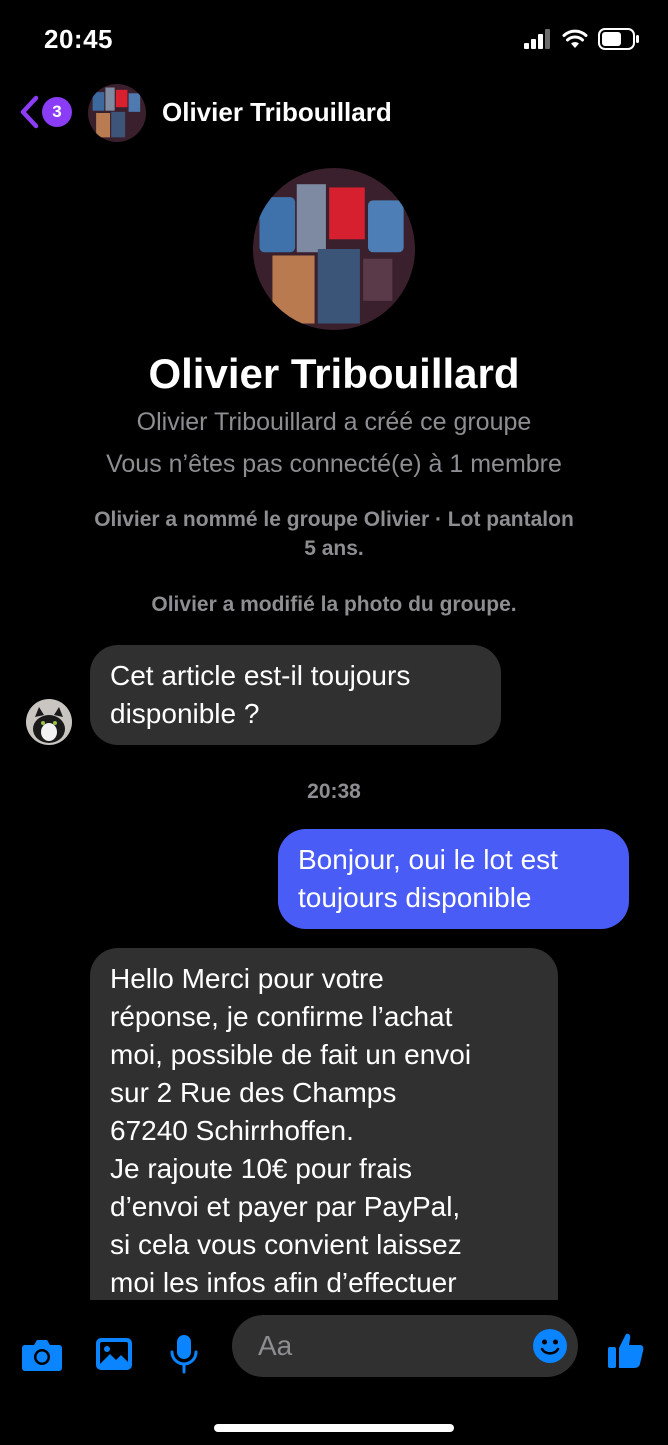  I want to click on message-text-line: Hello Merci pour votre, so click(247, 978).